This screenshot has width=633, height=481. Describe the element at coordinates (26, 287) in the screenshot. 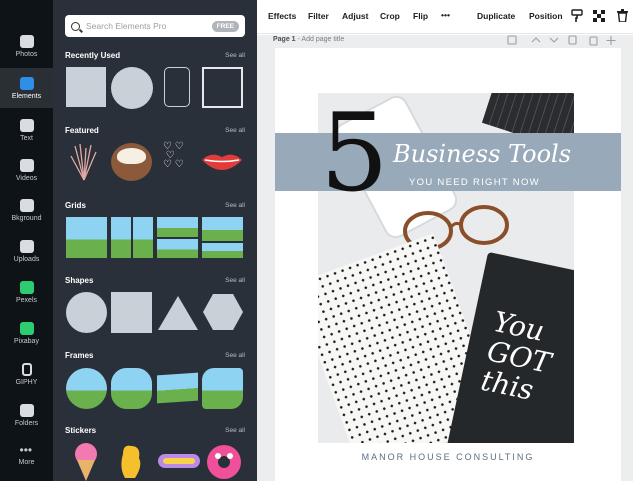

I see `pexels-icon` at that location.